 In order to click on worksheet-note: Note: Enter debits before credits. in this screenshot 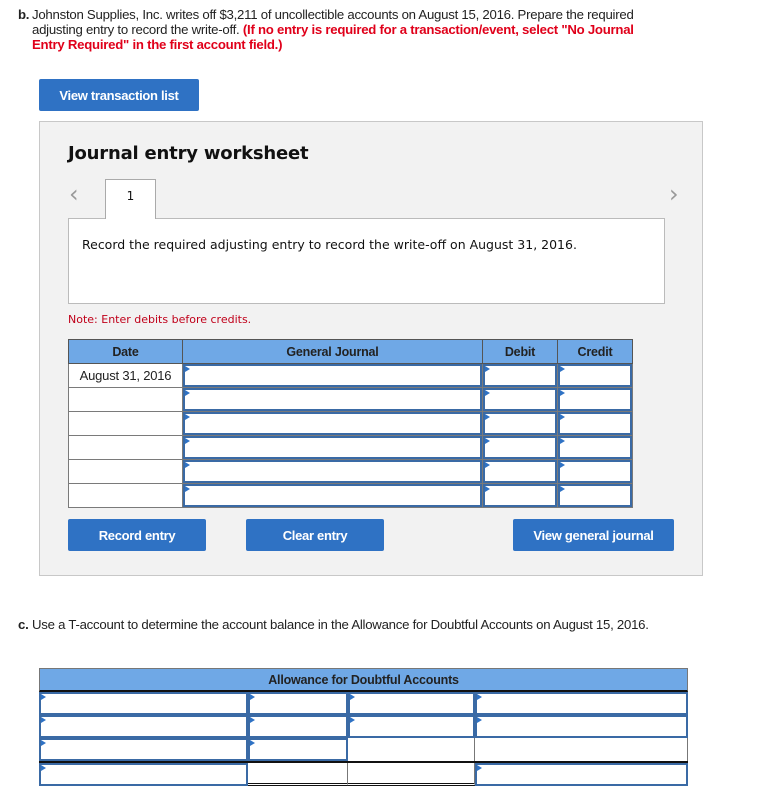, I will do `click(160, 319)`.